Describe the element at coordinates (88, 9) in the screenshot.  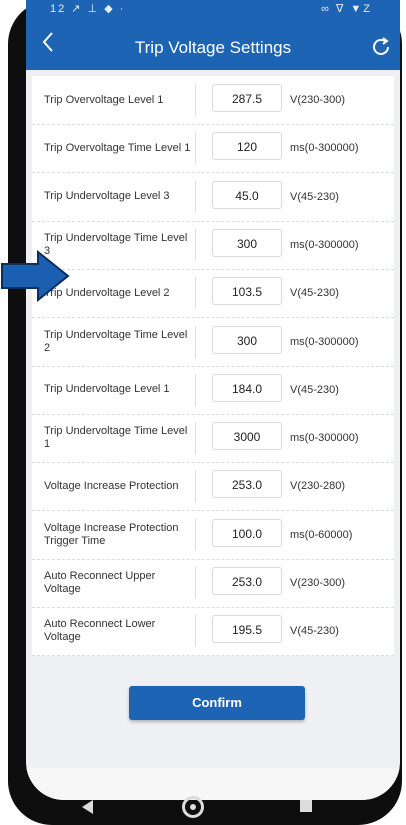
I see `status-bar-left: 12 ↗ ⊥ ◆ ·` at that location.